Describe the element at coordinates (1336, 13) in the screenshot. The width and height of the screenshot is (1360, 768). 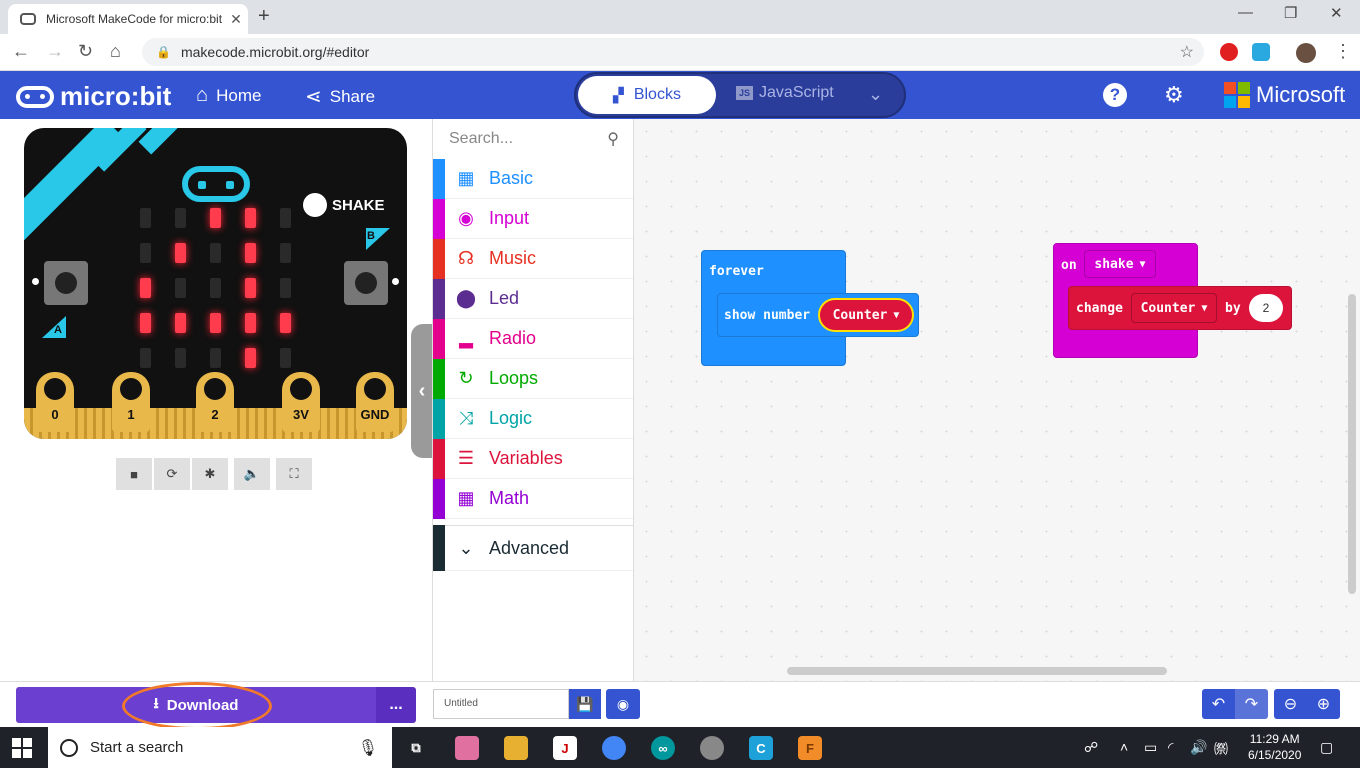
I see `close-window-icon: ✕` at that location.